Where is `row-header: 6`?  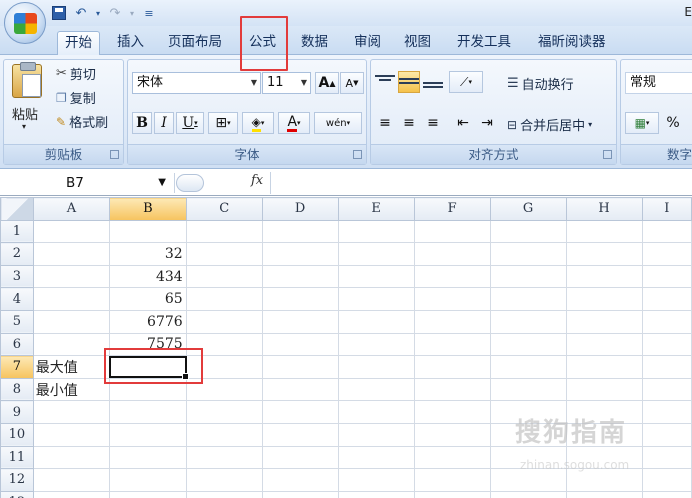
row-header: 6 is located at coordinates (17, 344).